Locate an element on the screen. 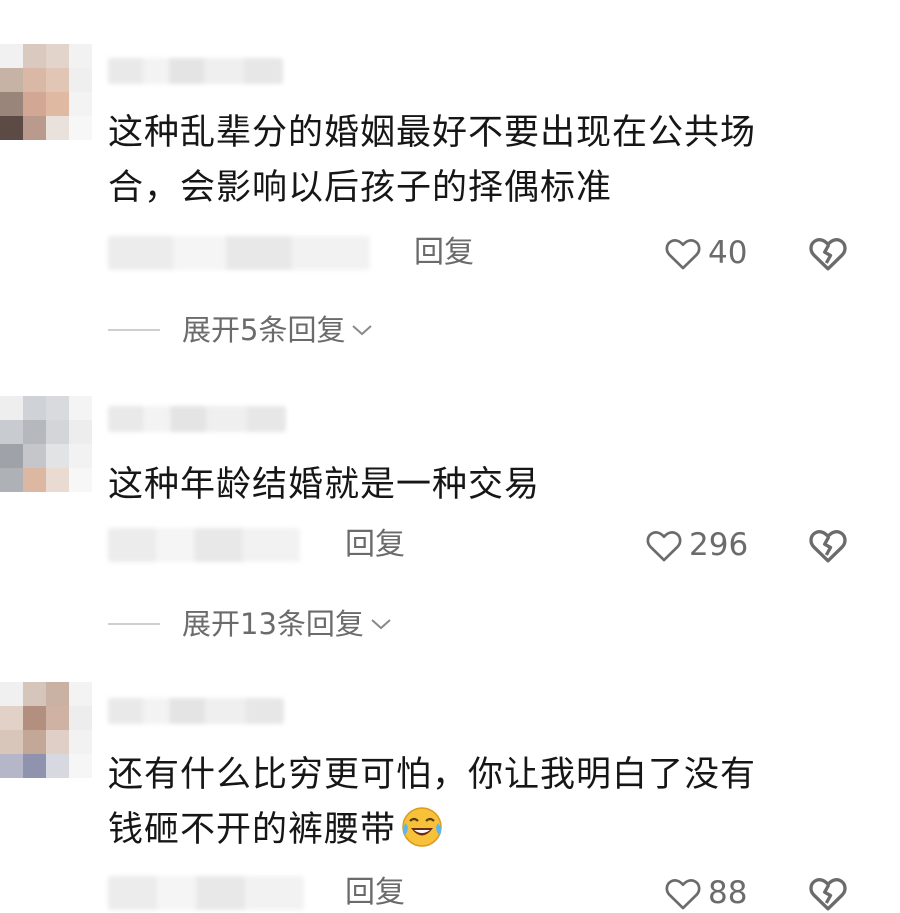 This screenshot has width=900, height=913. expand-replies: 展开13条回复 is located at coordinates (250, 624).